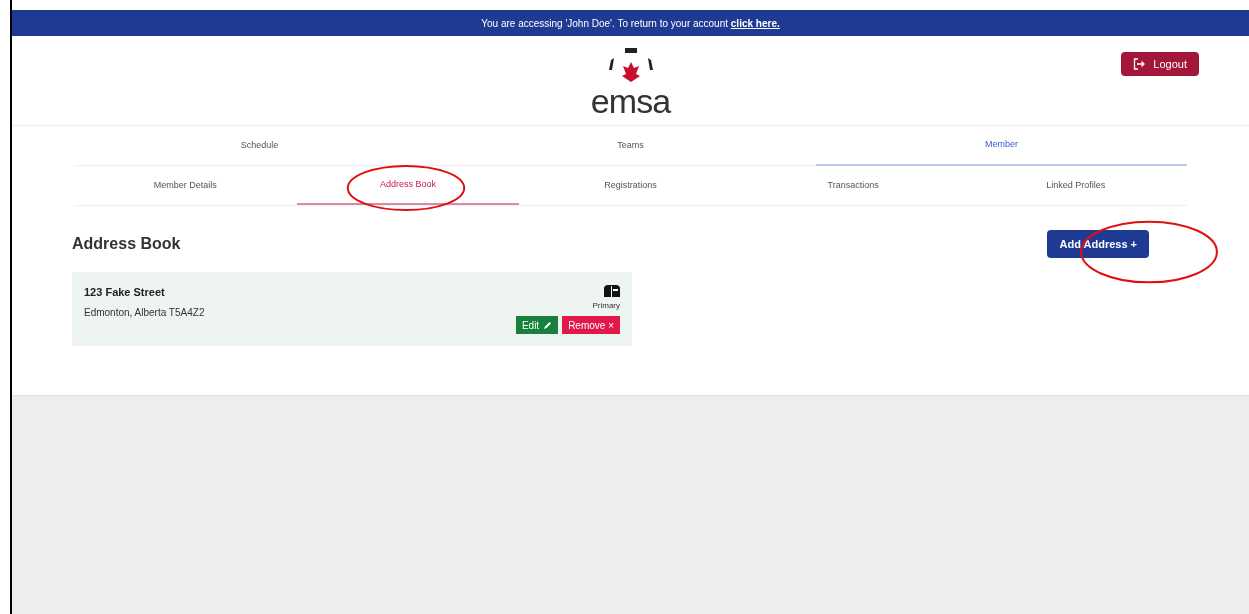  I want to click on logout-button: Logout, so click(1160, 64).